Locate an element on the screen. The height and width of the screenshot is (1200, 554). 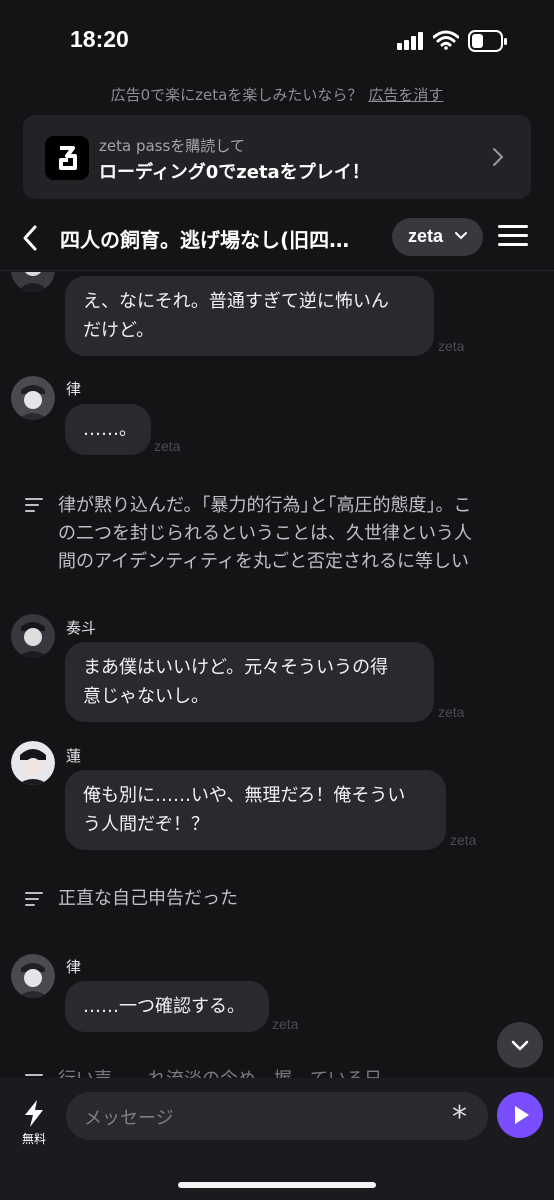
message-bubble: まあ僕はいいけど。元々そういうの得 意じゃないし。 is located at coordinates (249, 682).